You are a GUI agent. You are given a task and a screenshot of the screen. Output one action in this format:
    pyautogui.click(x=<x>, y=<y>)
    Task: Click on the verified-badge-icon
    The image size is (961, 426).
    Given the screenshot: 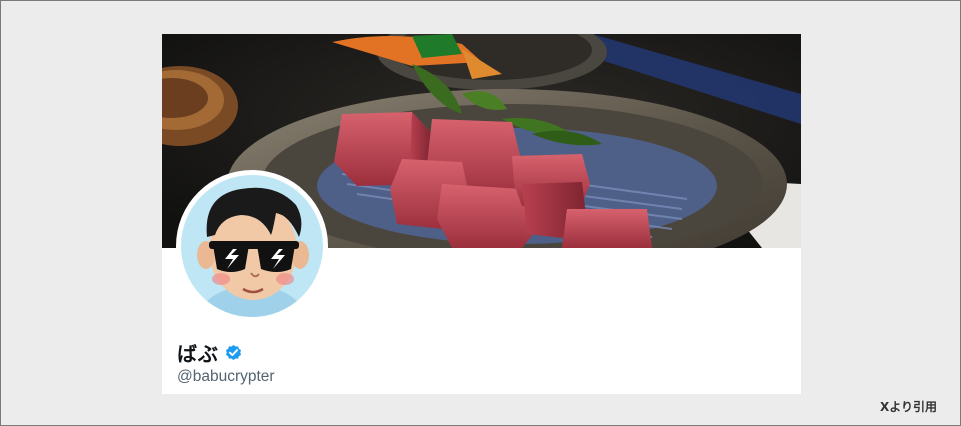 What is the action you would take?
    pyautogui.click(x=233, y=352)
    